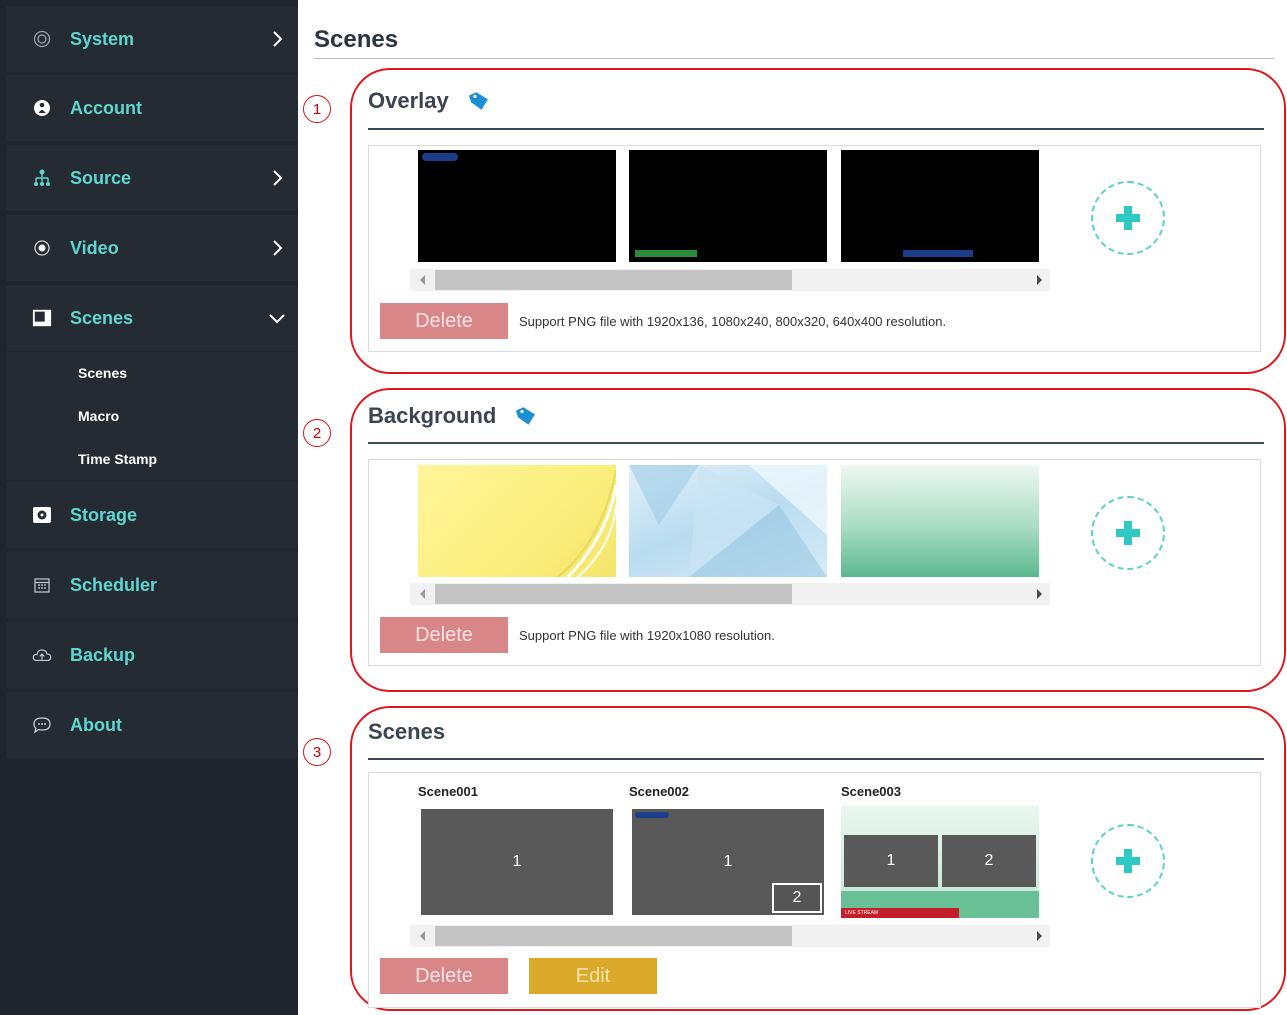  I want to click on scene-thumbnail-1: 1, so click(517, 862).